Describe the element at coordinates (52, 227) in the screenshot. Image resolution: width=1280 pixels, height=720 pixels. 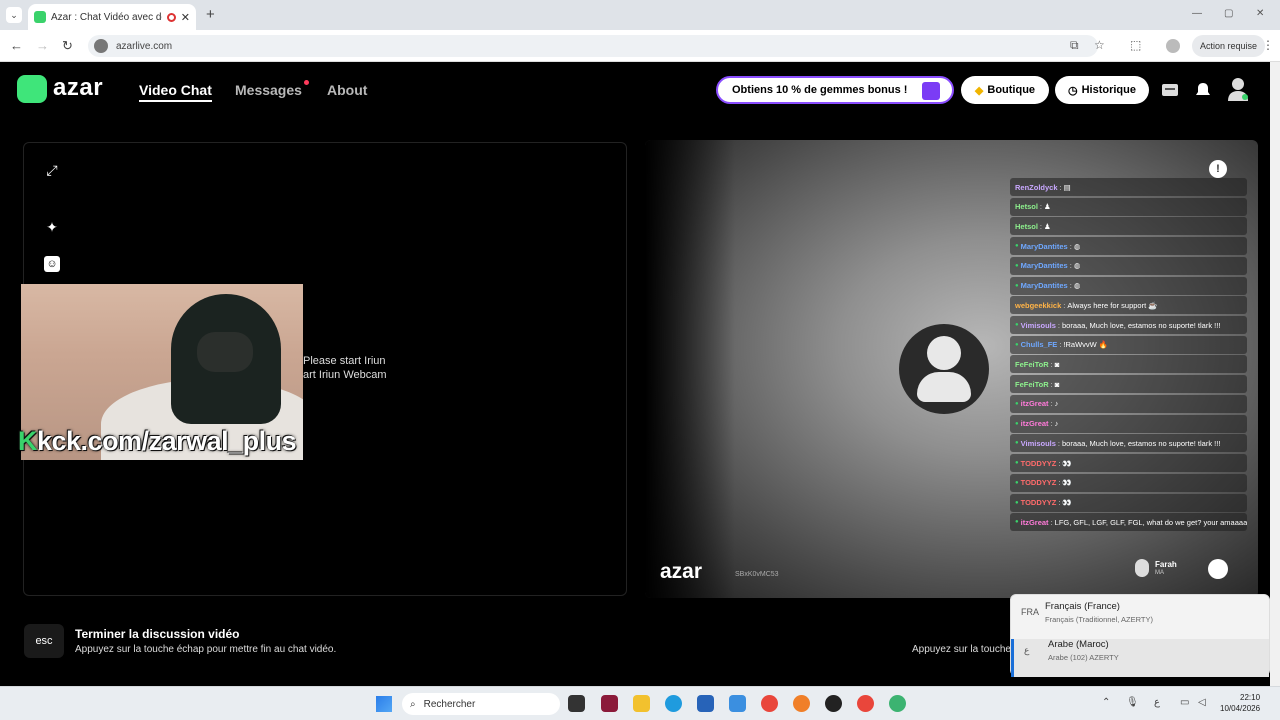
I see `magic-wand-effects-icon: ✦` at that location.